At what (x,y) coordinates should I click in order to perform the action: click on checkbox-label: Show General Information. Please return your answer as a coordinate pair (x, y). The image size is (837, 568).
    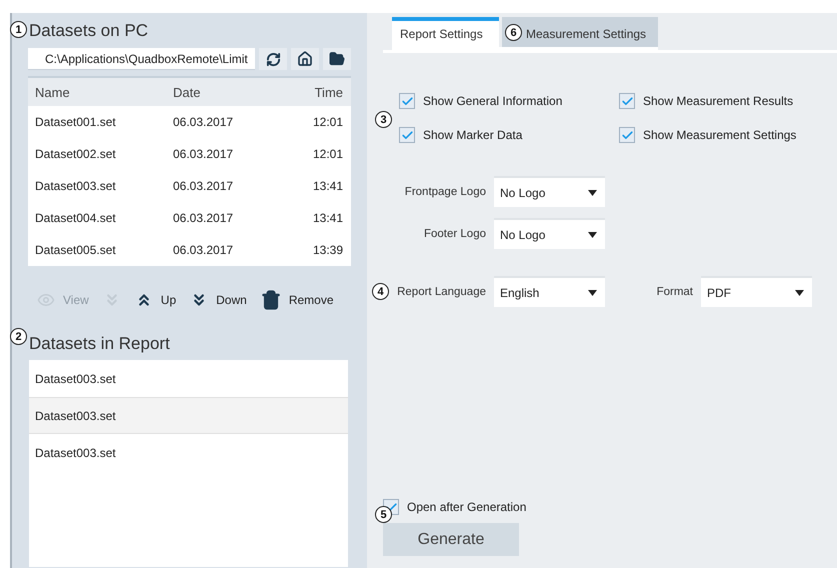
    Looking at the image, I should click on (492, 101).